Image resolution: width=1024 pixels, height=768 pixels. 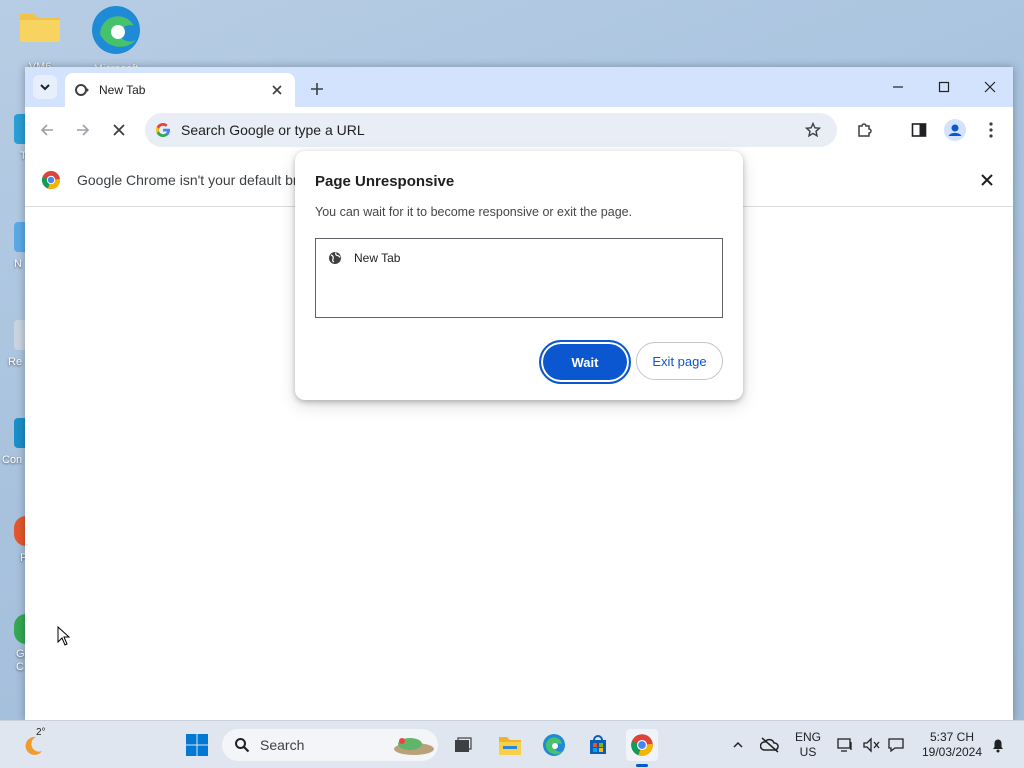 I want to click on maximize-button, so click(x=944, y=87).